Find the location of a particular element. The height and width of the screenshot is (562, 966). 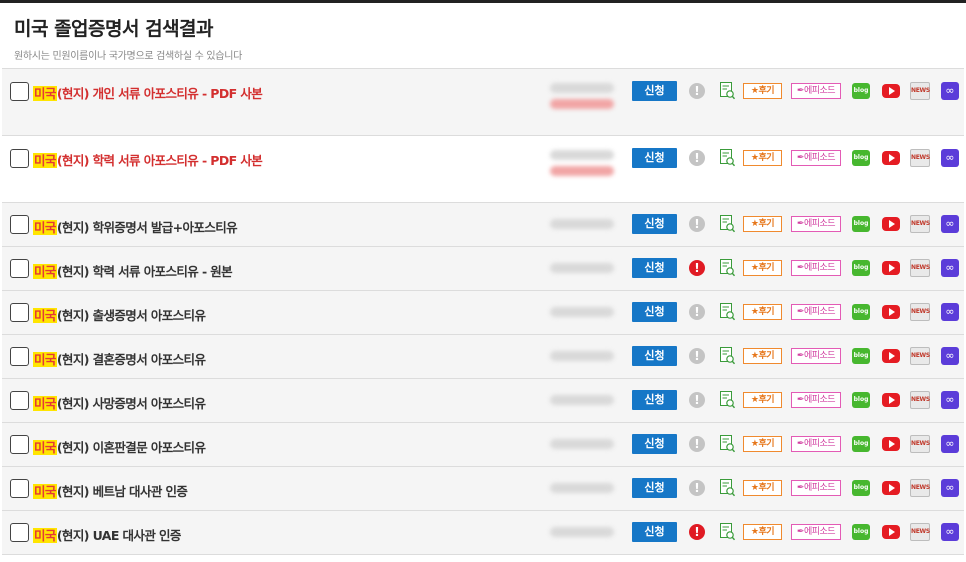

item-name: 미국(현지) UAE 대사관 인증 is located at coordinates (107, 534).